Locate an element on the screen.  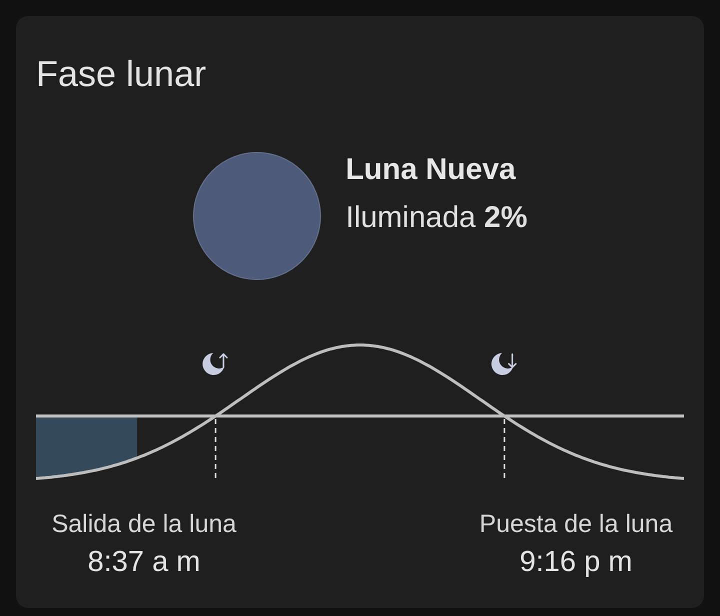
phase-name: Luna Nueva is located at coordinates (431, 170).